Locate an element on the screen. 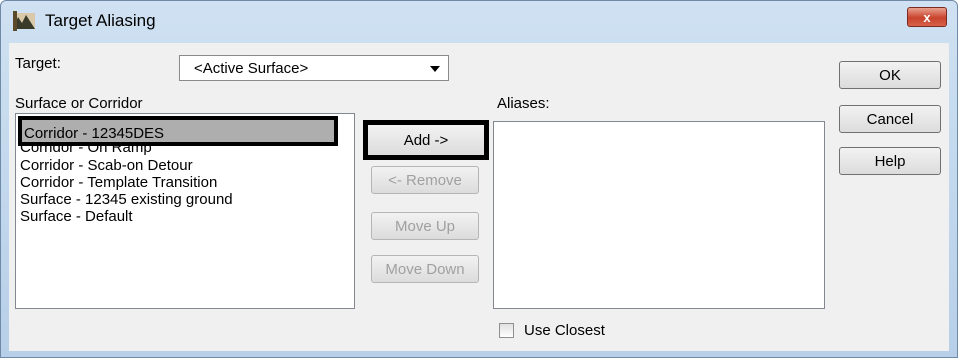  target-dropdown-value: <Active Surface> is located at coordinates (251, 68).